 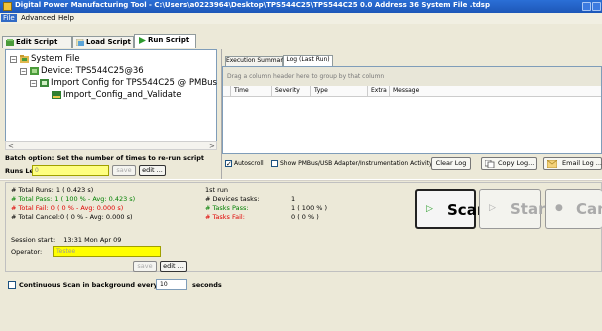 I want to click on tab-execution-summary: Execution Summary, so click(x=255, y=61).